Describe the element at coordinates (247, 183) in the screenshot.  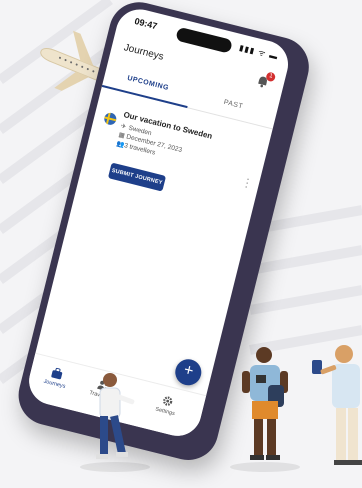
I see `more-options-icon: · · ·` at that location.